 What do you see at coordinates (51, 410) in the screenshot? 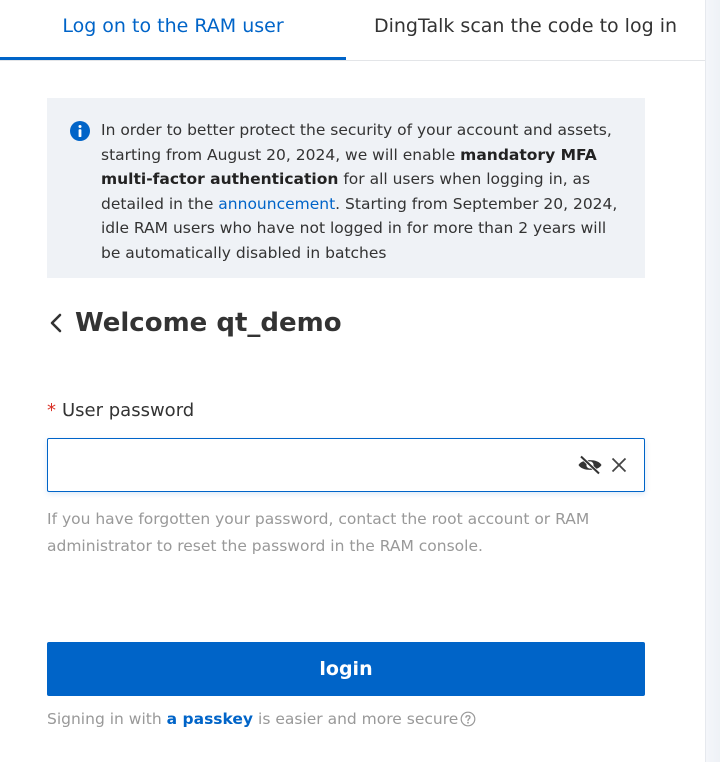
I see `required-mark: *` at bounding box center [51, 410].